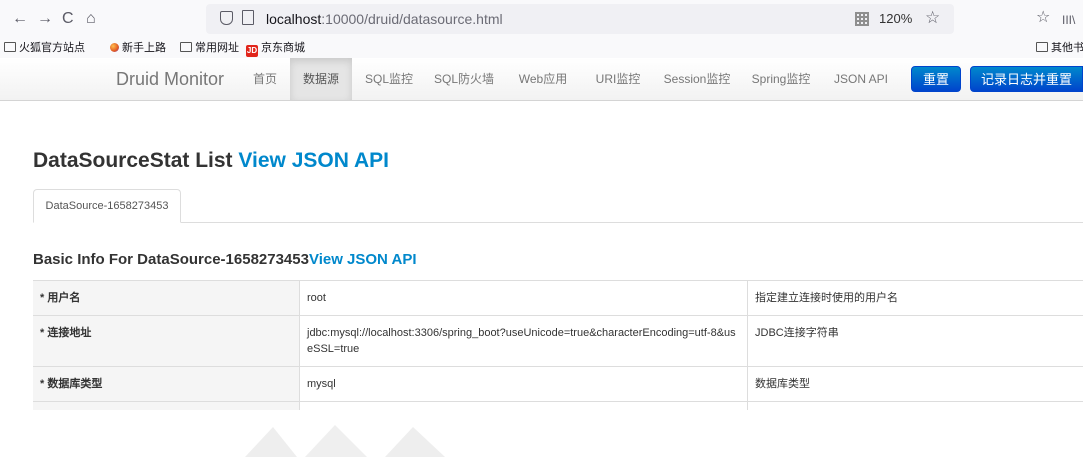 The height and width of the screenshot is (457, 1083). I want to click on page-icon, so click(248, 17).